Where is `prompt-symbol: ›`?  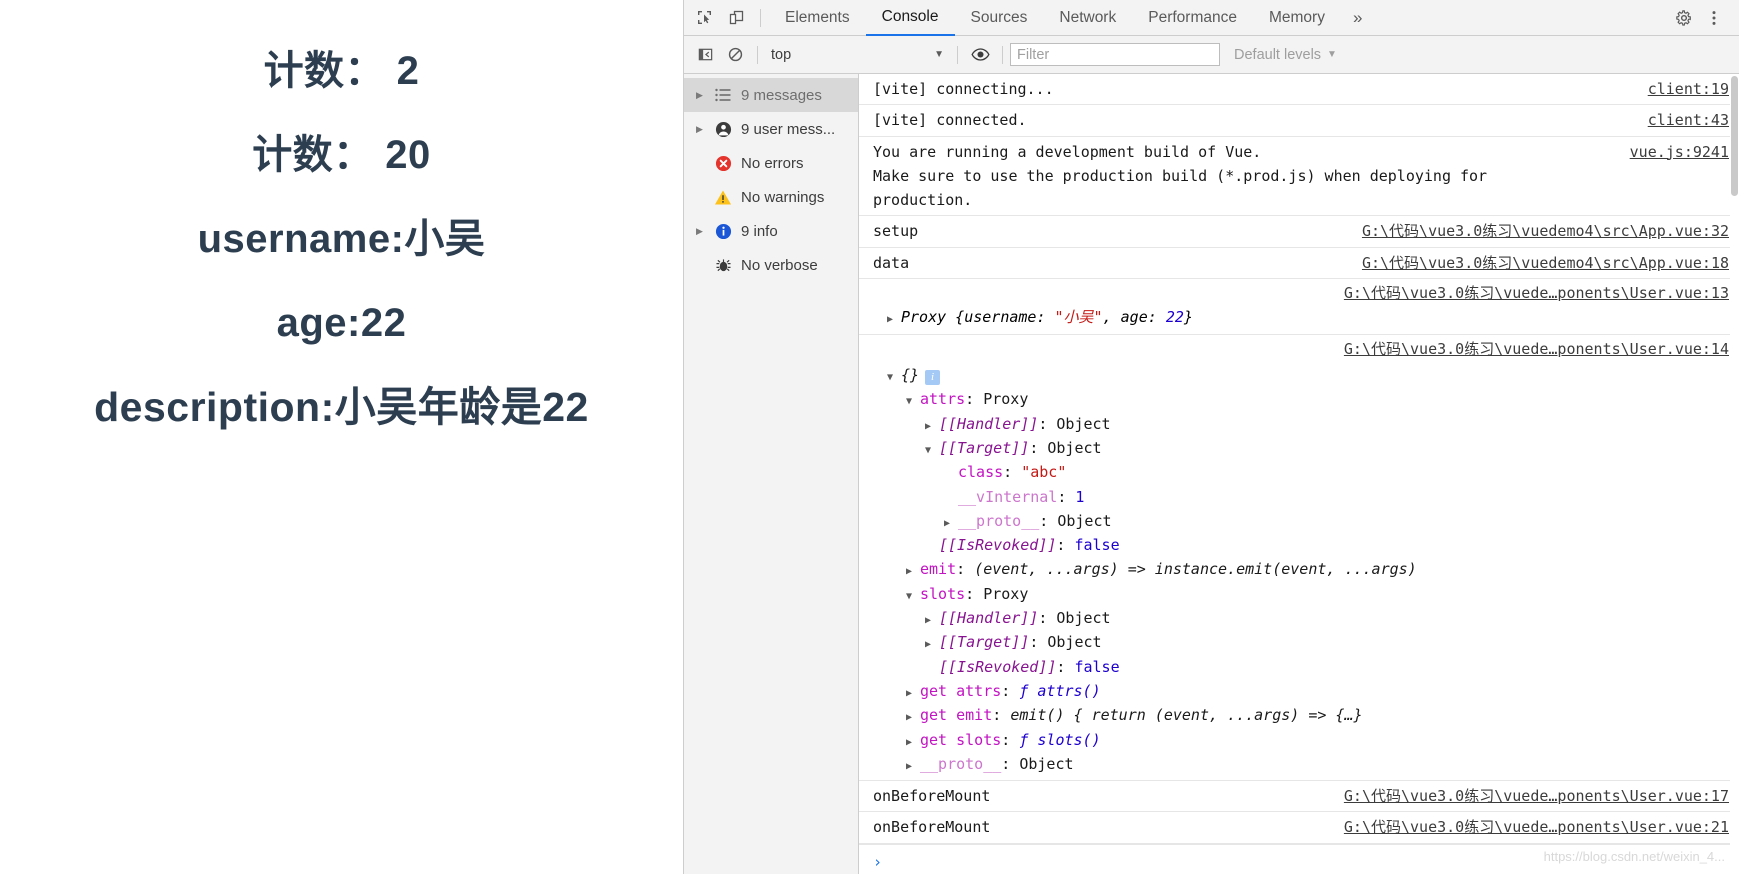
prompt-symbol: › is located at coordinates (878, 862).